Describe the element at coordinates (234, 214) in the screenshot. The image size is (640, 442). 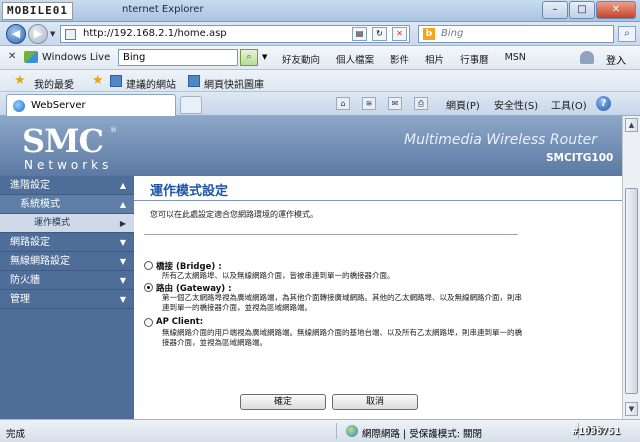
I see `page-description: 您可以在此處設定適合您網路環境的運作模式。` at that location.